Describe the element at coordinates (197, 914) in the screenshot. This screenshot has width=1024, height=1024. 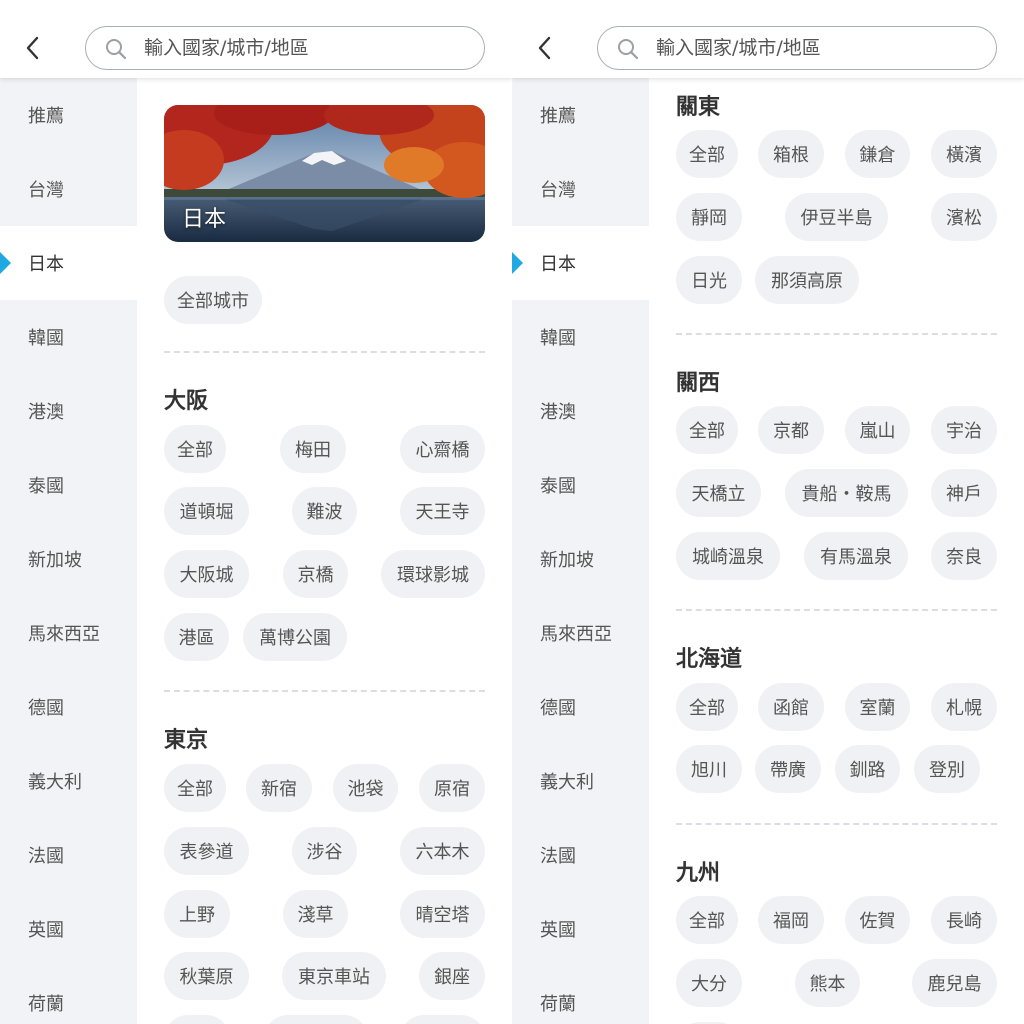
I see `chip-tokyo: 上野` at that location.